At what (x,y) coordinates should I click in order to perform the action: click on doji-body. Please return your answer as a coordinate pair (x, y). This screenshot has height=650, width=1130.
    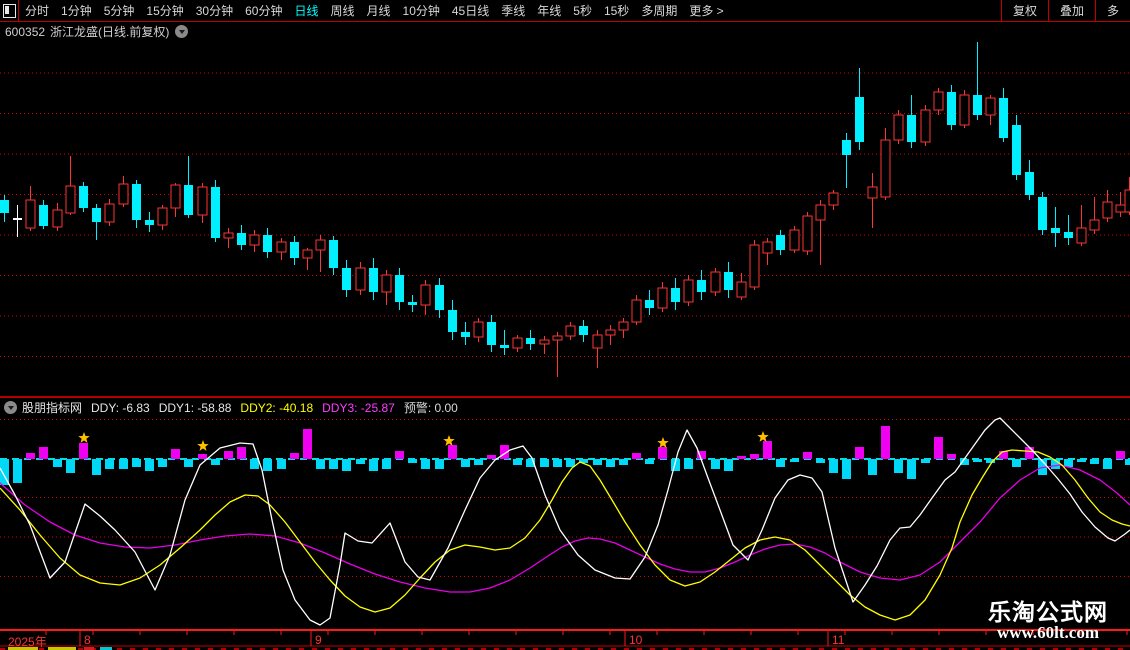
    Looking at the image, I should click on (17, 219).